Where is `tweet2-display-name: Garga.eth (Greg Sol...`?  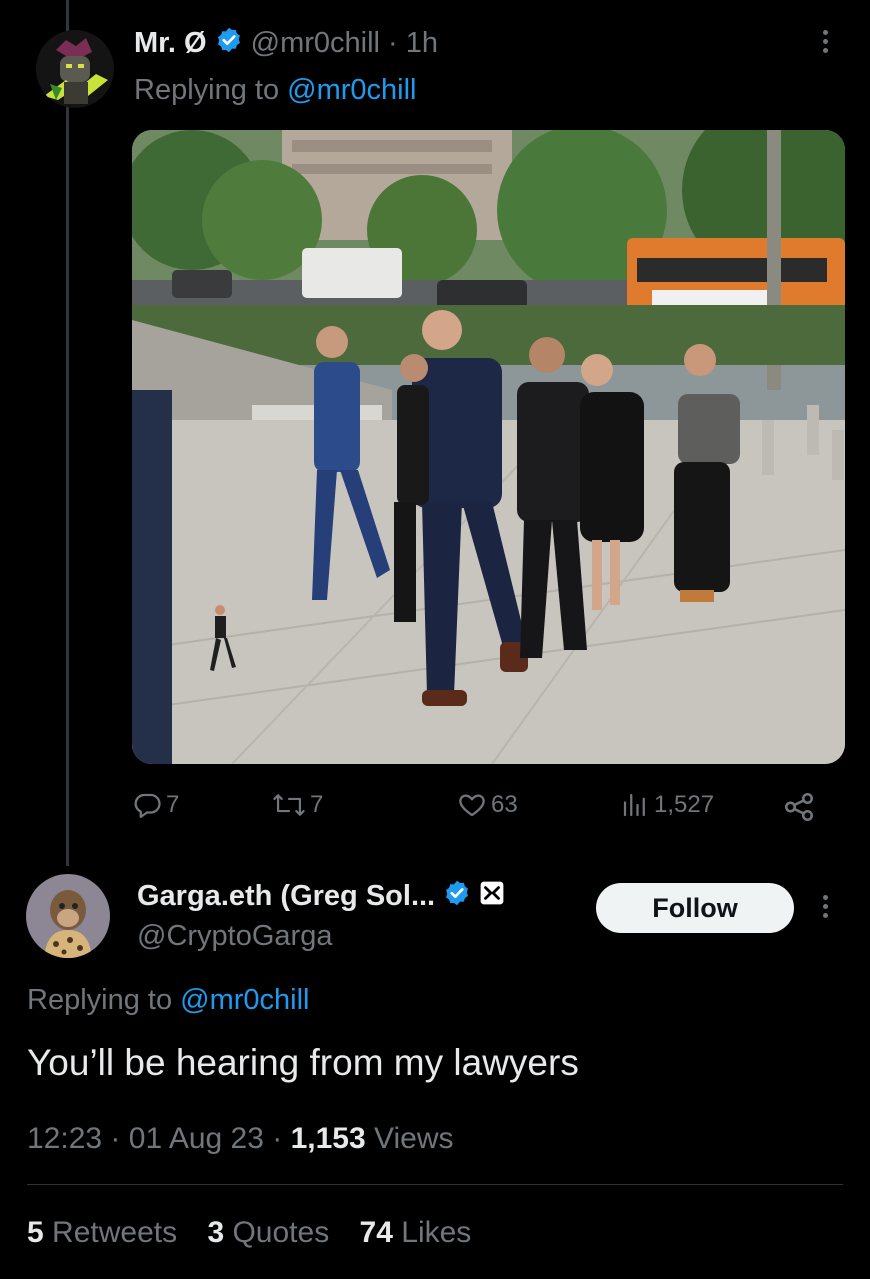 tweet2-display-name: Garga.eth (Greg Sol... is located at coordinates (286, 896).